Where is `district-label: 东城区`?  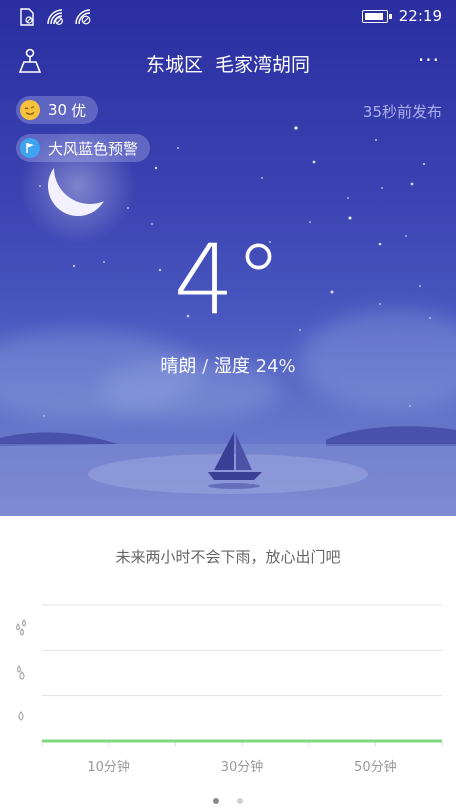
district-label: 东城区 is located at coordinates (174, 65).